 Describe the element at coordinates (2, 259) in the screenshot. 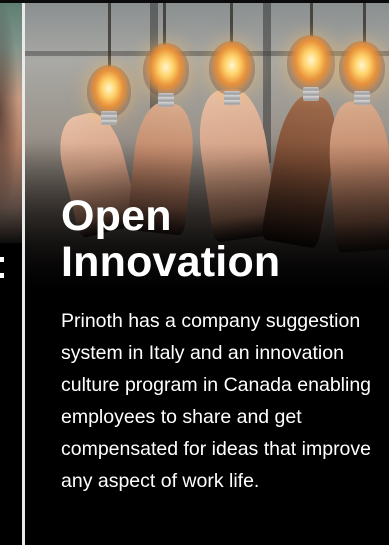

I see `title-fragment-mark-top` at that location.